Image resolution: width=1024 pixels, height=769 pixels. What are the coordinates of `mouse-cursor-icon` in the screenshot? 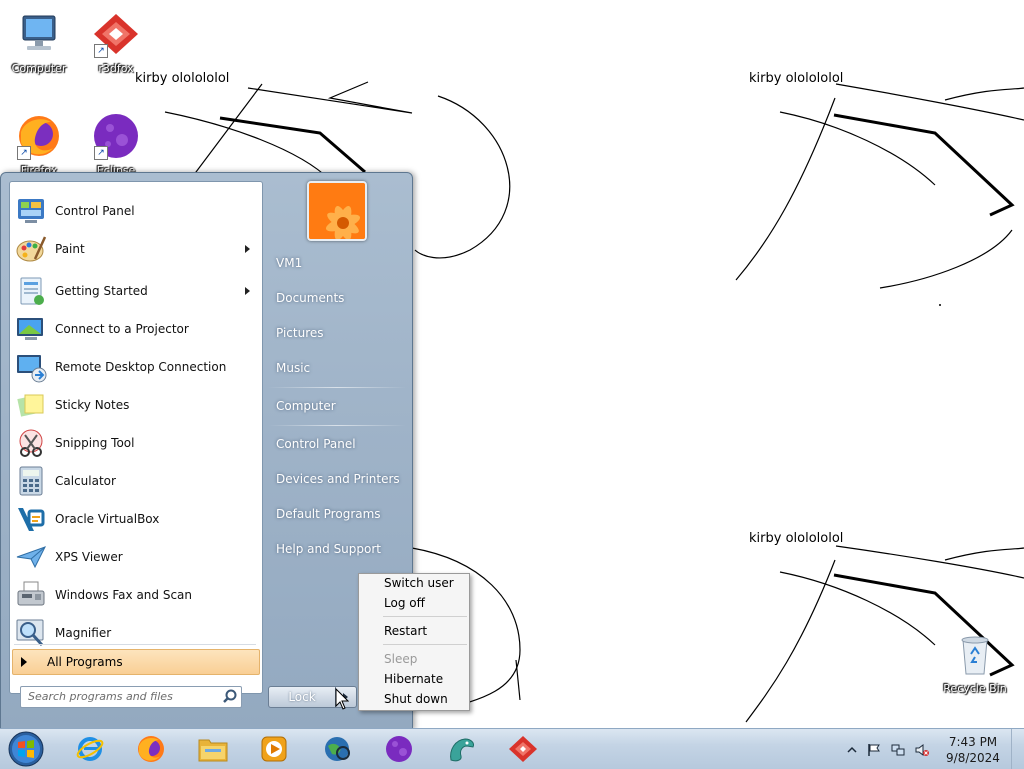 It's located at (342, 699).